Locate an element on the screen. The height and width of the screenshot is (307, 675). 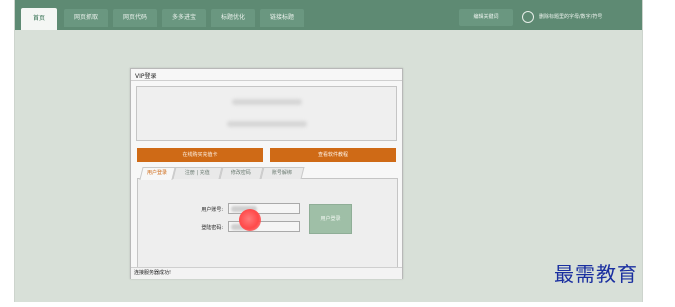
tab-change-password-label: 修改密码 is located at coordinates (241, 173).